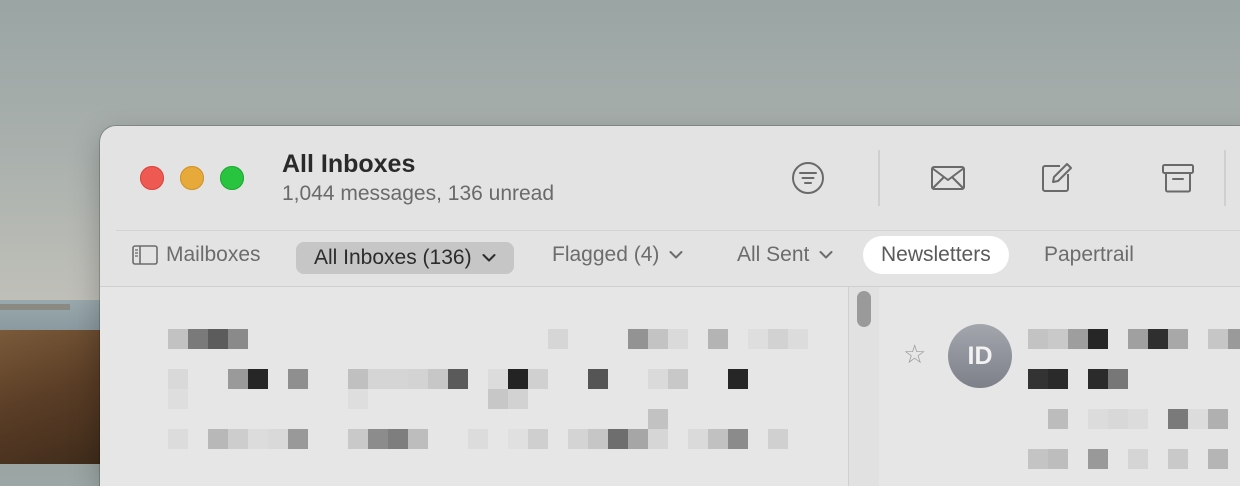 The height and width of the screenshot is (486, 1240). I want to click on all-sent-label: All Sent, so click(773, 254).